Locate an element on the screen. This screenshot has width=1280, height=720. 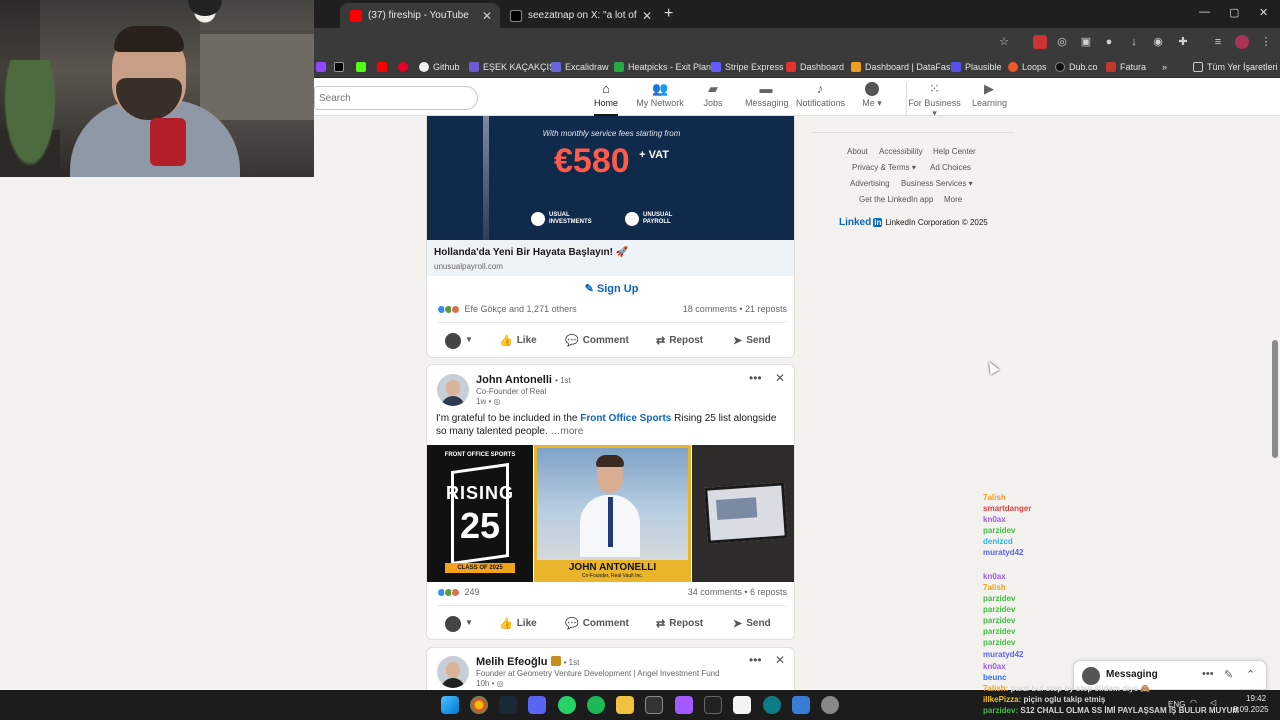
terminal-icon is located at coordinates (713, 705).